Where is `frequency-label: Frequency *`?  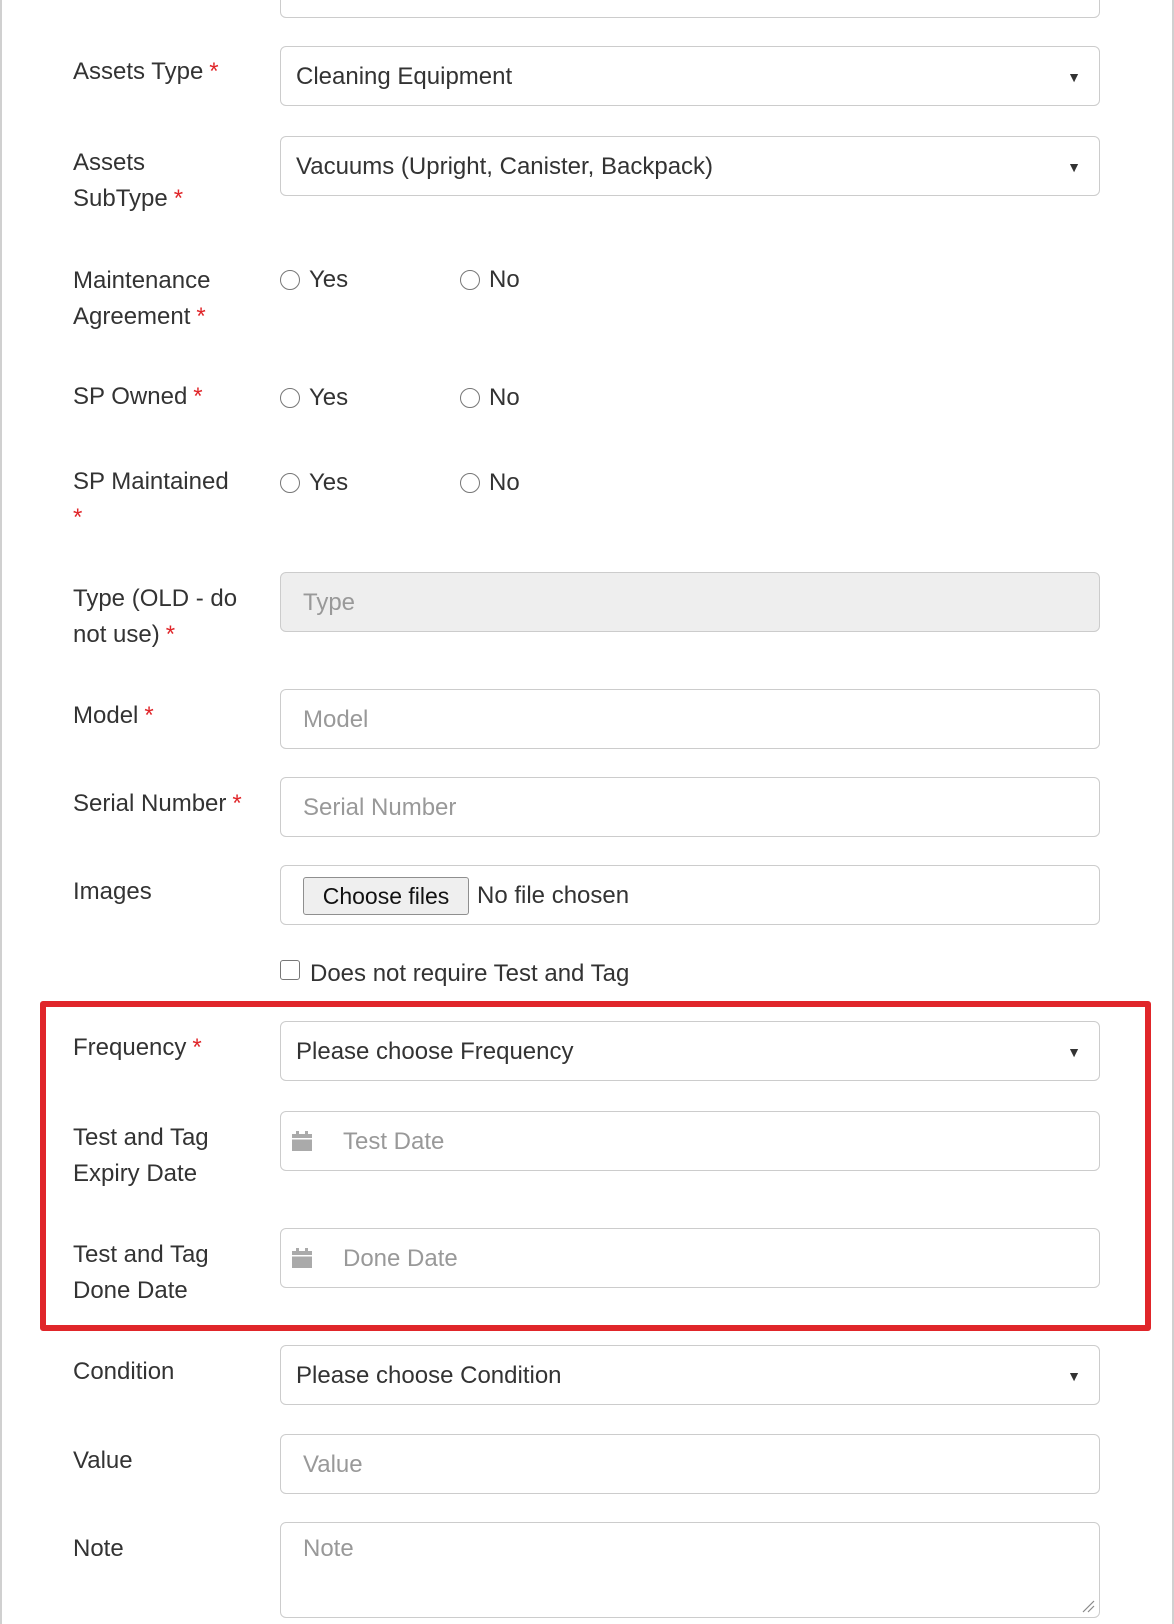
frequency-label: Frequency * is located at coordinates (137, 1047).